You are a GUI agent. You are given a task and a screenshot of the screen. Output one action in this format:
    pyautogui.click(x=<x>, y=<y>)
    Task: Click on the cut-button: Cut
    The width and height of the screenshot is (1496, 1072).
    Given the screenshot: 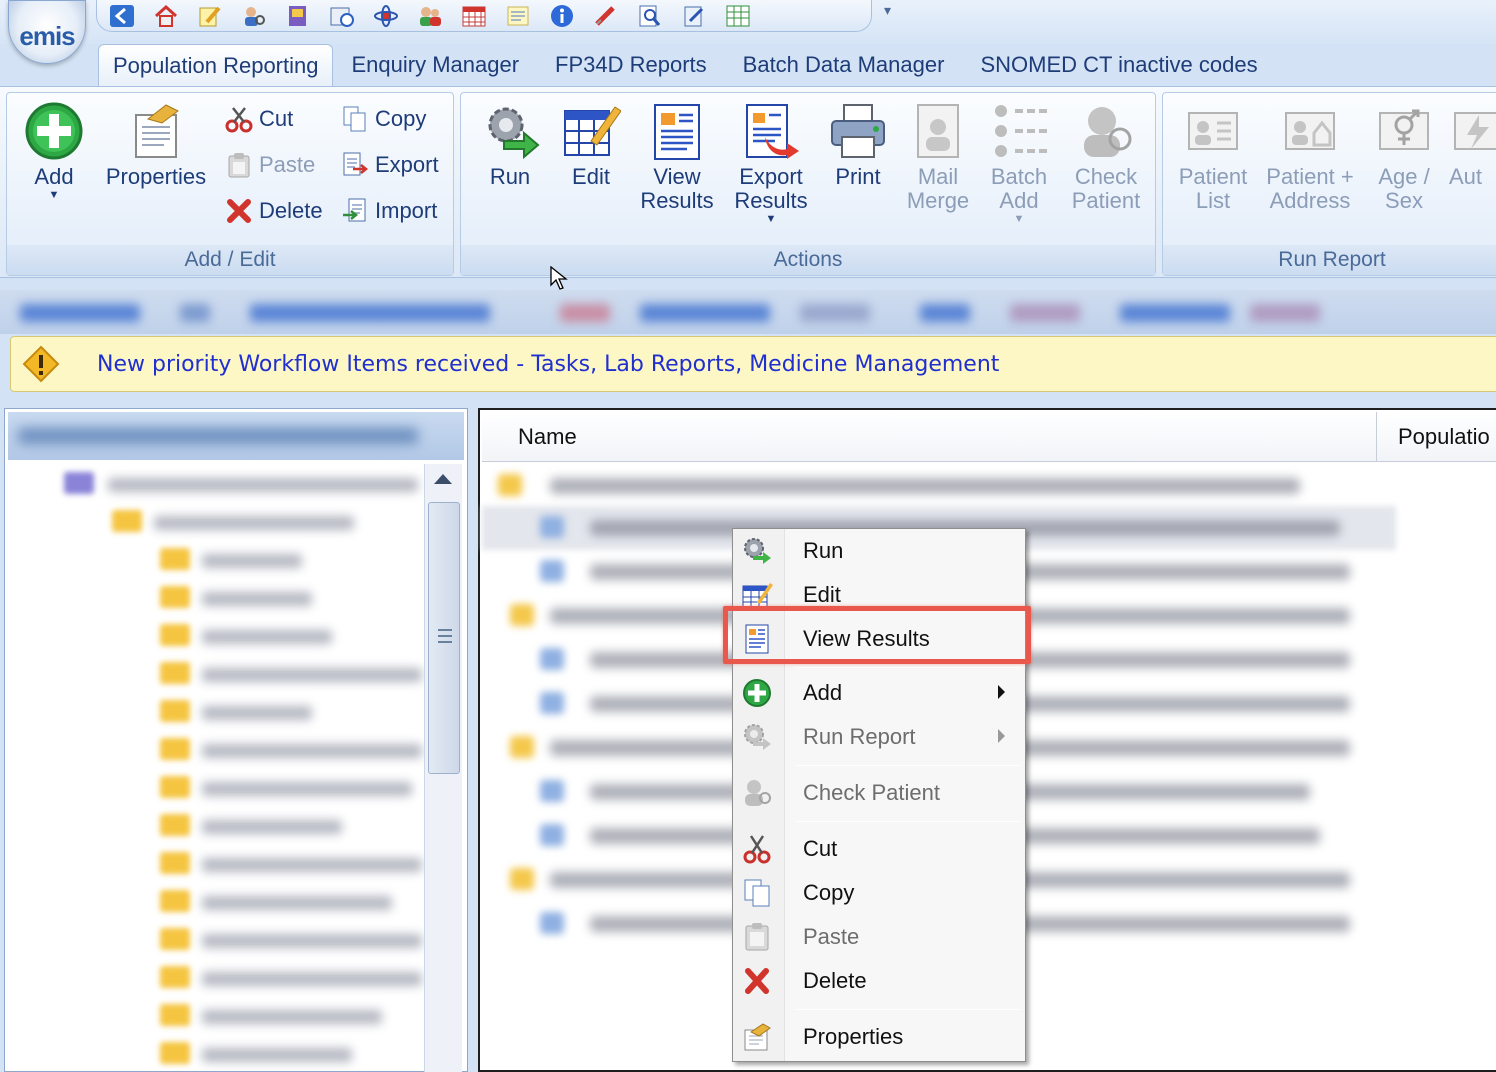 What is the action you would take?
    pyautogui.click(x=259, y=119)
    